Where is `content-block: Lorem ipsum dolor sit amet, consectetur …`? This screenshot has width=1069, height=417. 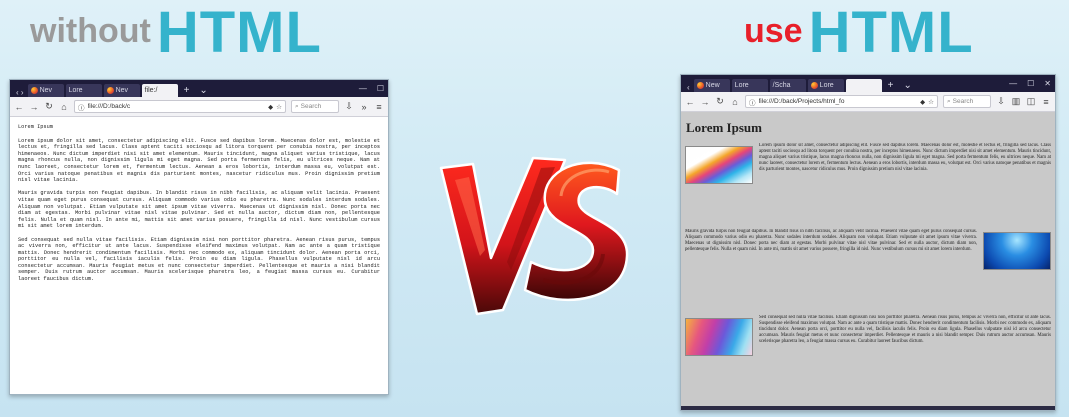
content-block: Lorem ipsum dolor sit amet, consectetur … is located at coordinates (868, 186).